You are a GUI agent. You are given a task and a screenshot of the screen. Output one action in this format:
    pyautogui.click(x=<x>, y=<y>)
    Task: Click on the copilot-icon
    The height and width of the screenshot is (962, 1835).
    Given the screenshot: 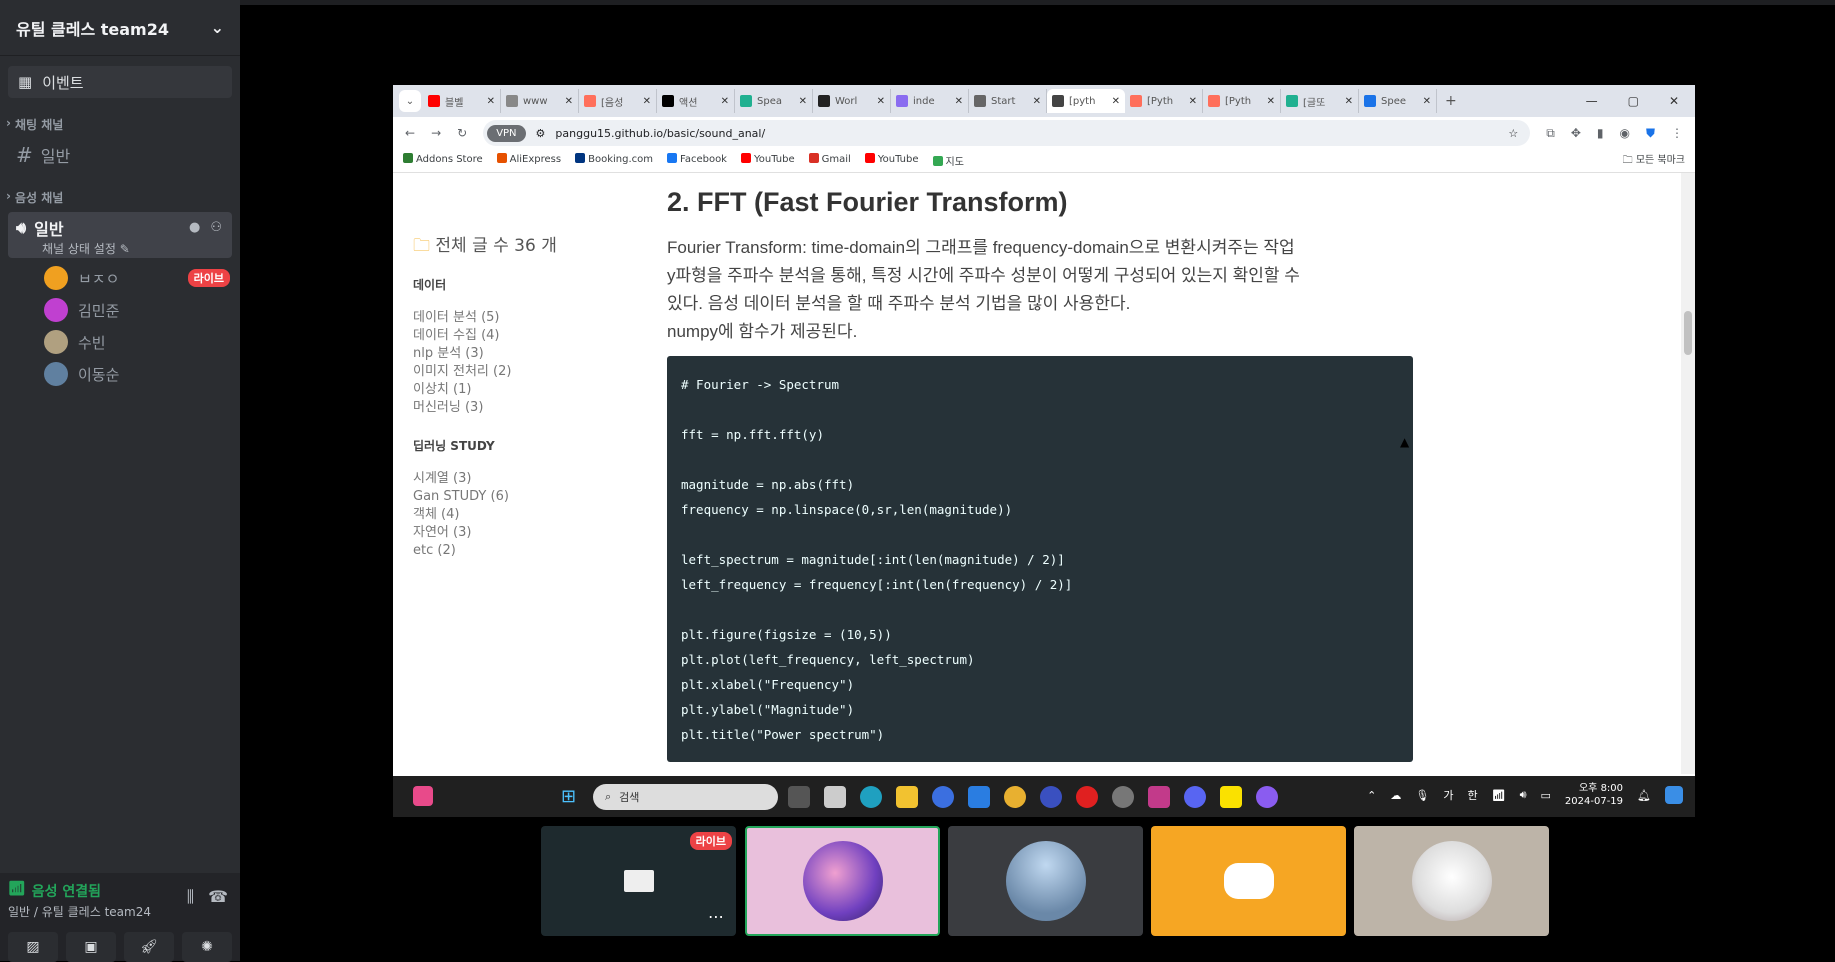 What is the action you would take?
    pyautogui.click(x=1674, y=795)
    